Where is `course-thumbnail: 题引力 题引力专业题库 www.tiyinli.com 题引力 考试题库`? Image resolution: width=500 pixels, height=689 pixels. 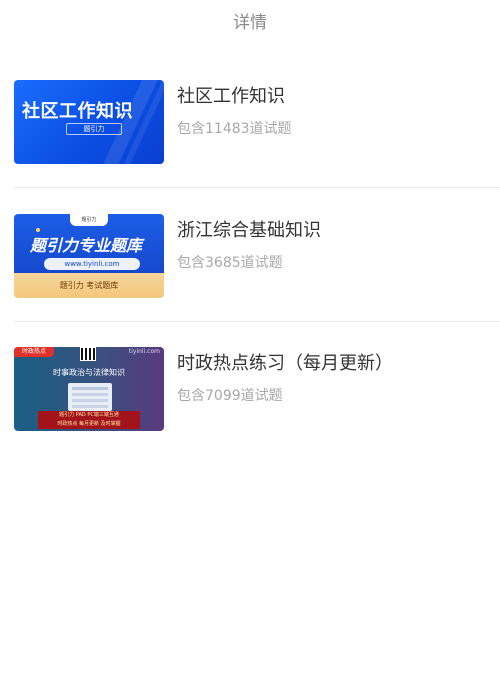 course-thumbnail: 题引力 题引力专业题库 www.tiyinli.com 题引力 考试题库 is located at coordinates (89, 256).